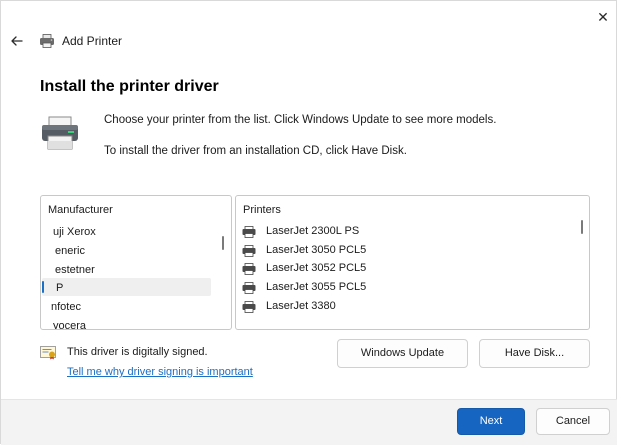  What do you see at coordinates (407, 231) in the screenshot?
I see `list-item: LaserJet 2300L PS` at bounding box center [407, 231].